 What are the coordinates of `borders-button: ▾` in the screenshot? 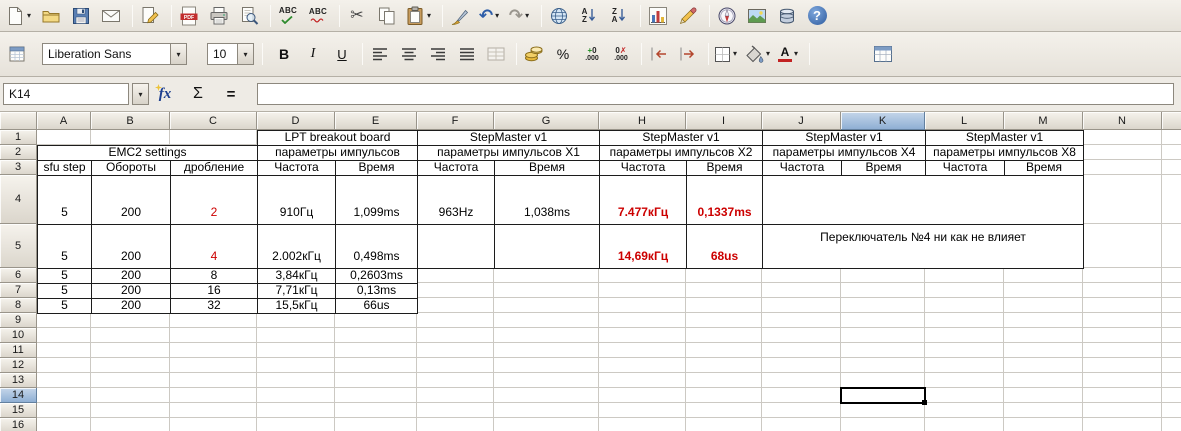 It's located at (726, 54).